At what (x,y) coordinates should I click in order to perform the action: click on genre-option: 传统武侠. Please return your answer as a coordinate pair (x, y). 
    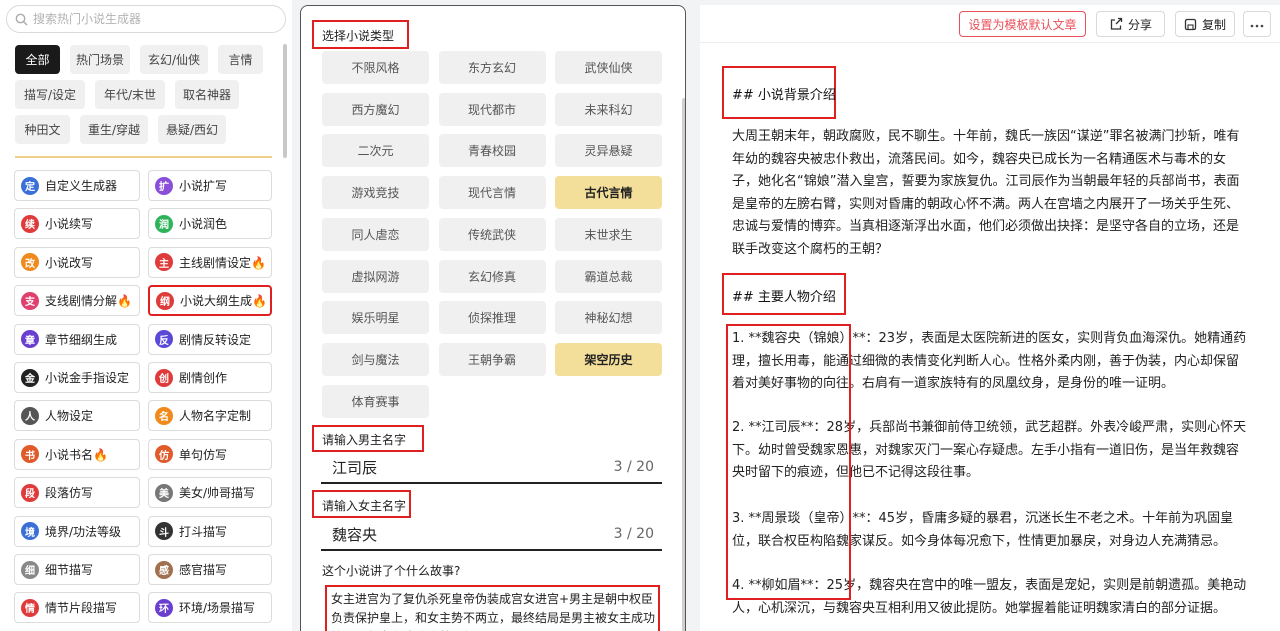
    Looking at the image, I should click on (492, 234).